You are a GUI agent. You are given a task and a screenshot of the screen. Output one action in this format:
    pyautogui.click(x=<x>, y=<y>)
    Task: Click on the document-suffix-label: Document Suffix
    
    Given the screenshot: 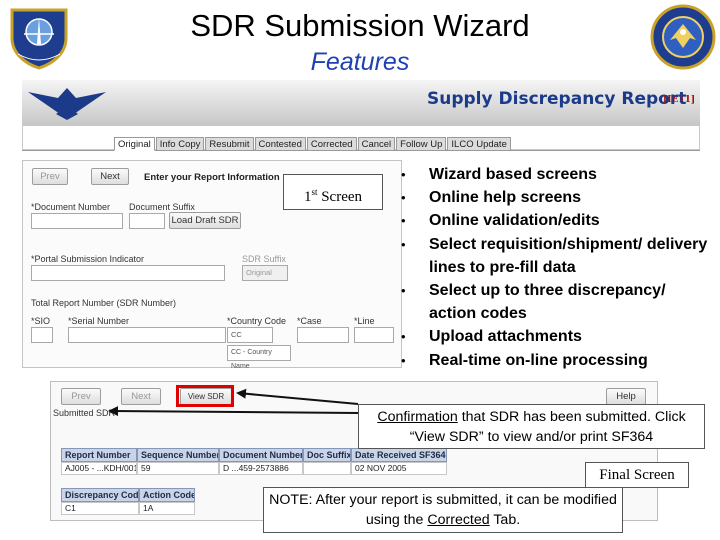 What is the action you would take?
    pyautogui.click(x=162, y=207)
    